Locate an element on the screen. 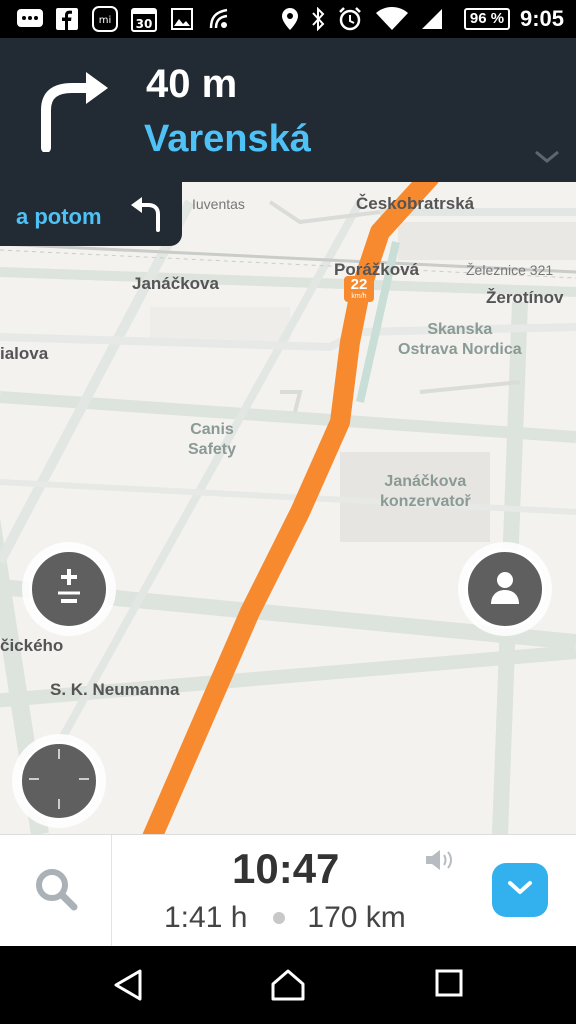 The height and width of the screenshot is (1024, 576). contacts-button is located at coordinates (505, 589).